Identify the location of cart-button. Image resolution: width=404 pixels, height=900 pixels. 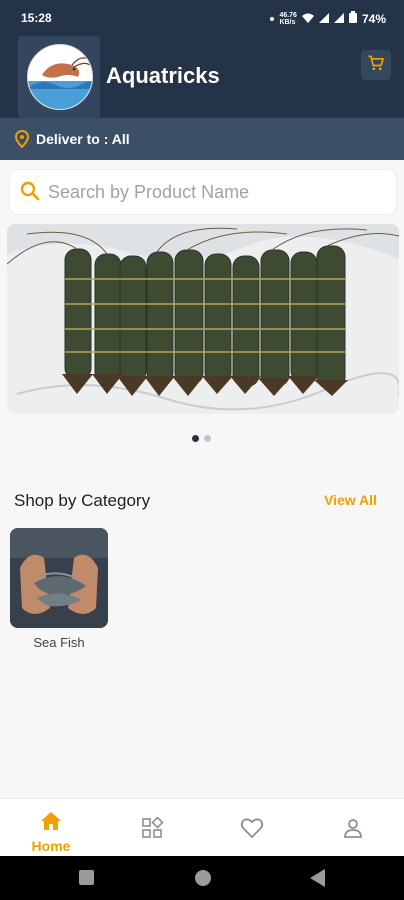
(376, 65).